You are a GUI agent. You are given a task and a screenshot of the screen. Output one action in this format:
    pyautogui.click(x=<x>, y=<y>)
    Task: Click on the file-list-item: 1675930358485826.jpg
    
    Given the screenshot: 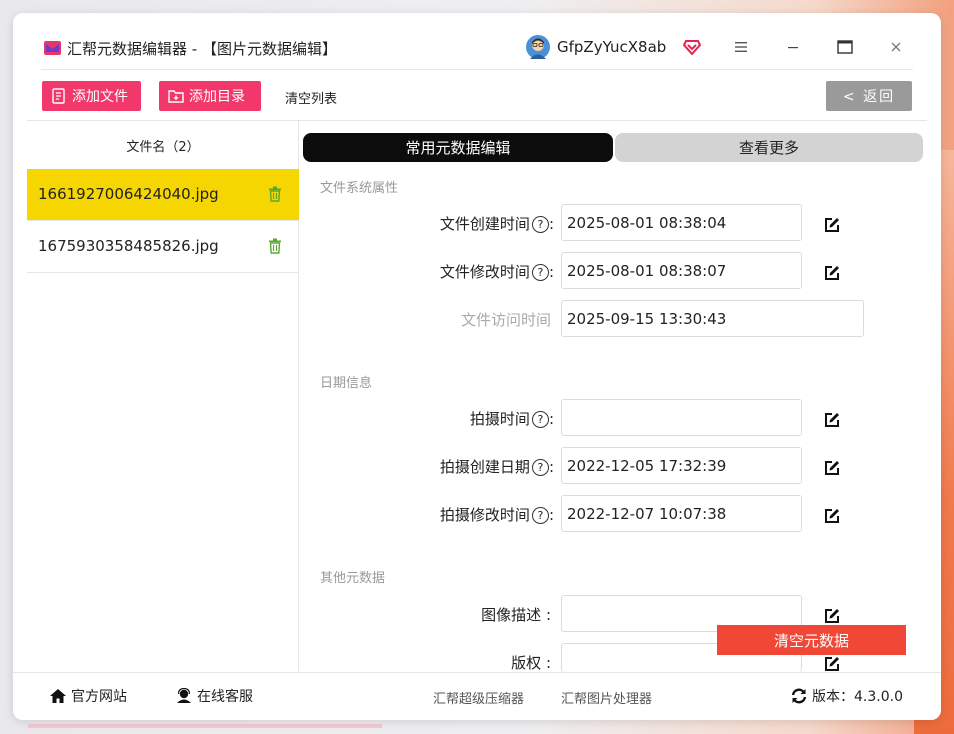 What is the action you would take?
    pyautogui.click(x=163, y=247)
    